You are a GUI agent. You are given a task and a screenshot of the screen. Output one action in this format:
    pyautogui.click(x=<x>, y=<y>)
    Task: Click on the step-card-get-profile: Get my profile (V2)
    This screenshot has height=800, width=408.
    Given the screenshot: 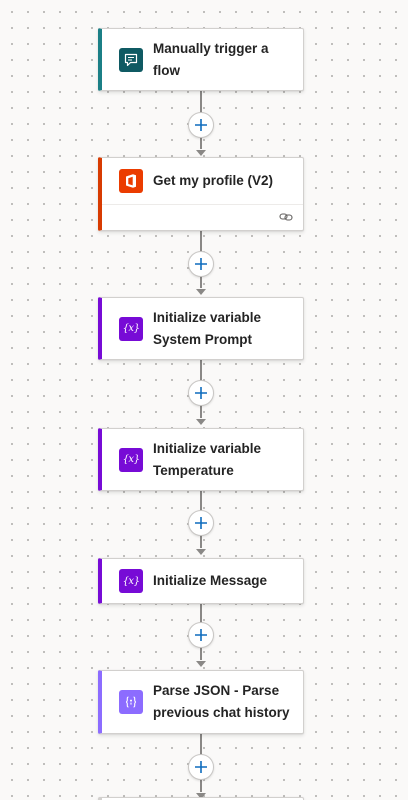 What is the action you would take?
    pyautogui.click(x=201, y=194)
    